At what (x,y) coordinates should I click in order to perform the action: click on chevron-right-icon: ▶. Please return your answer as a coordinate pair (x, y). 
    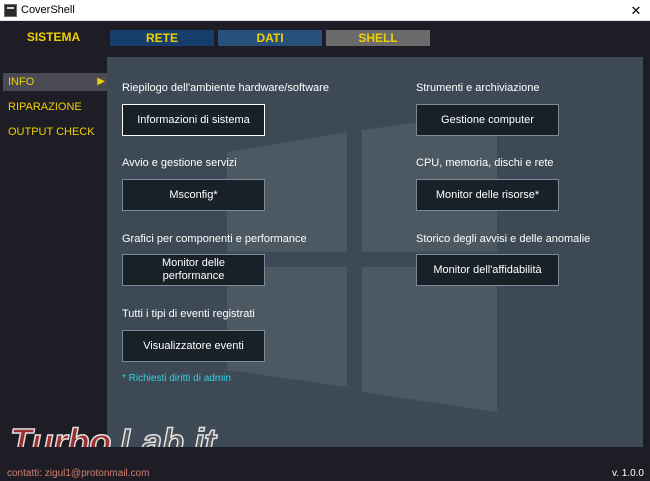
    Looking at the image, I should click on (101, 81).